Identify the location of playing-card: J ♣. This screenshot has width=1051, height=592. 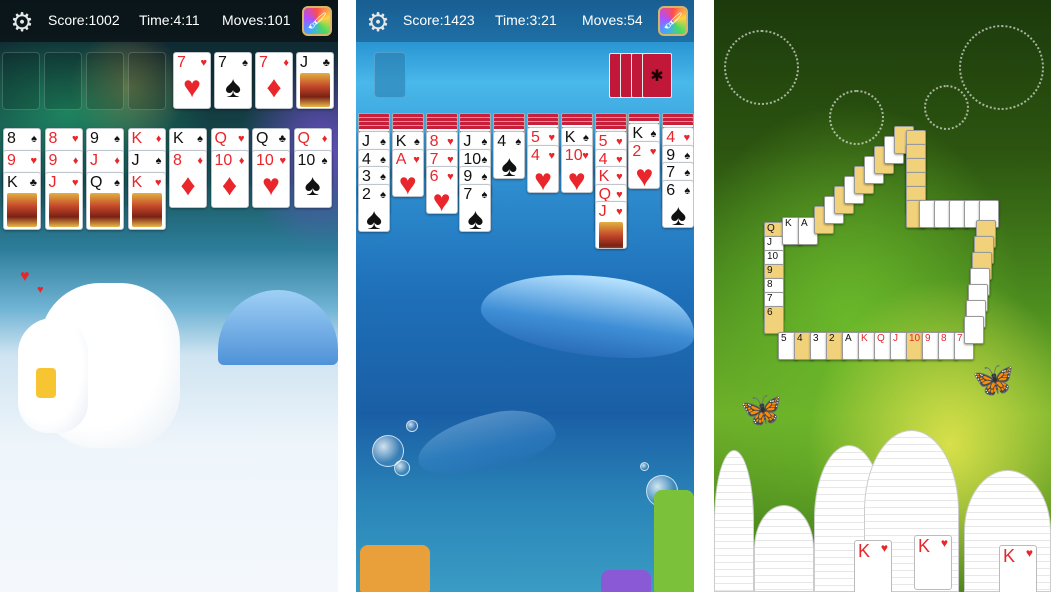
(315, 80).